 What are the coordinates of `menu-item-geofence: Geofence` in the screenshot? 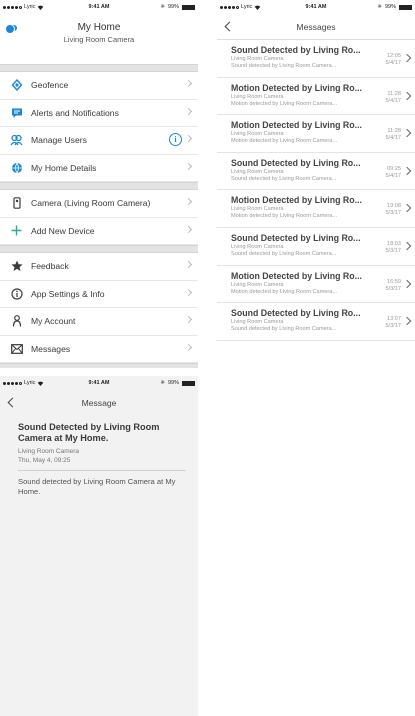 It's located at (99, 86).